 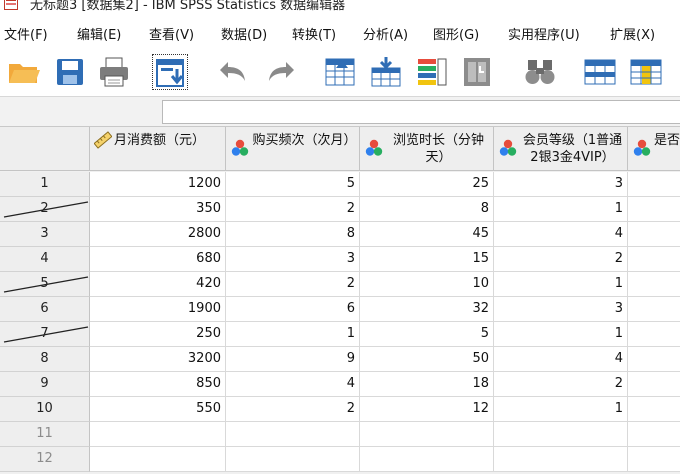 What do you see at coordinates (158, 149) in the screenshot?
I see `column-header-monthly-spend: 月消费额（元）` at bounding box center [158, 149].